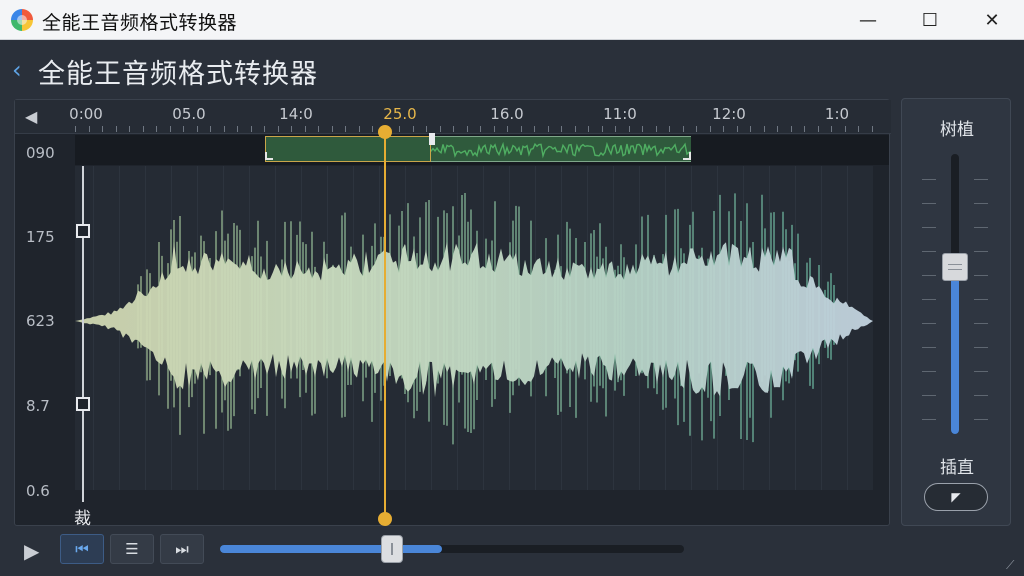 The width and height of the screenshot is (1024, 576). I want to click on back-chevron-icon: ‹, so click(17, 70).